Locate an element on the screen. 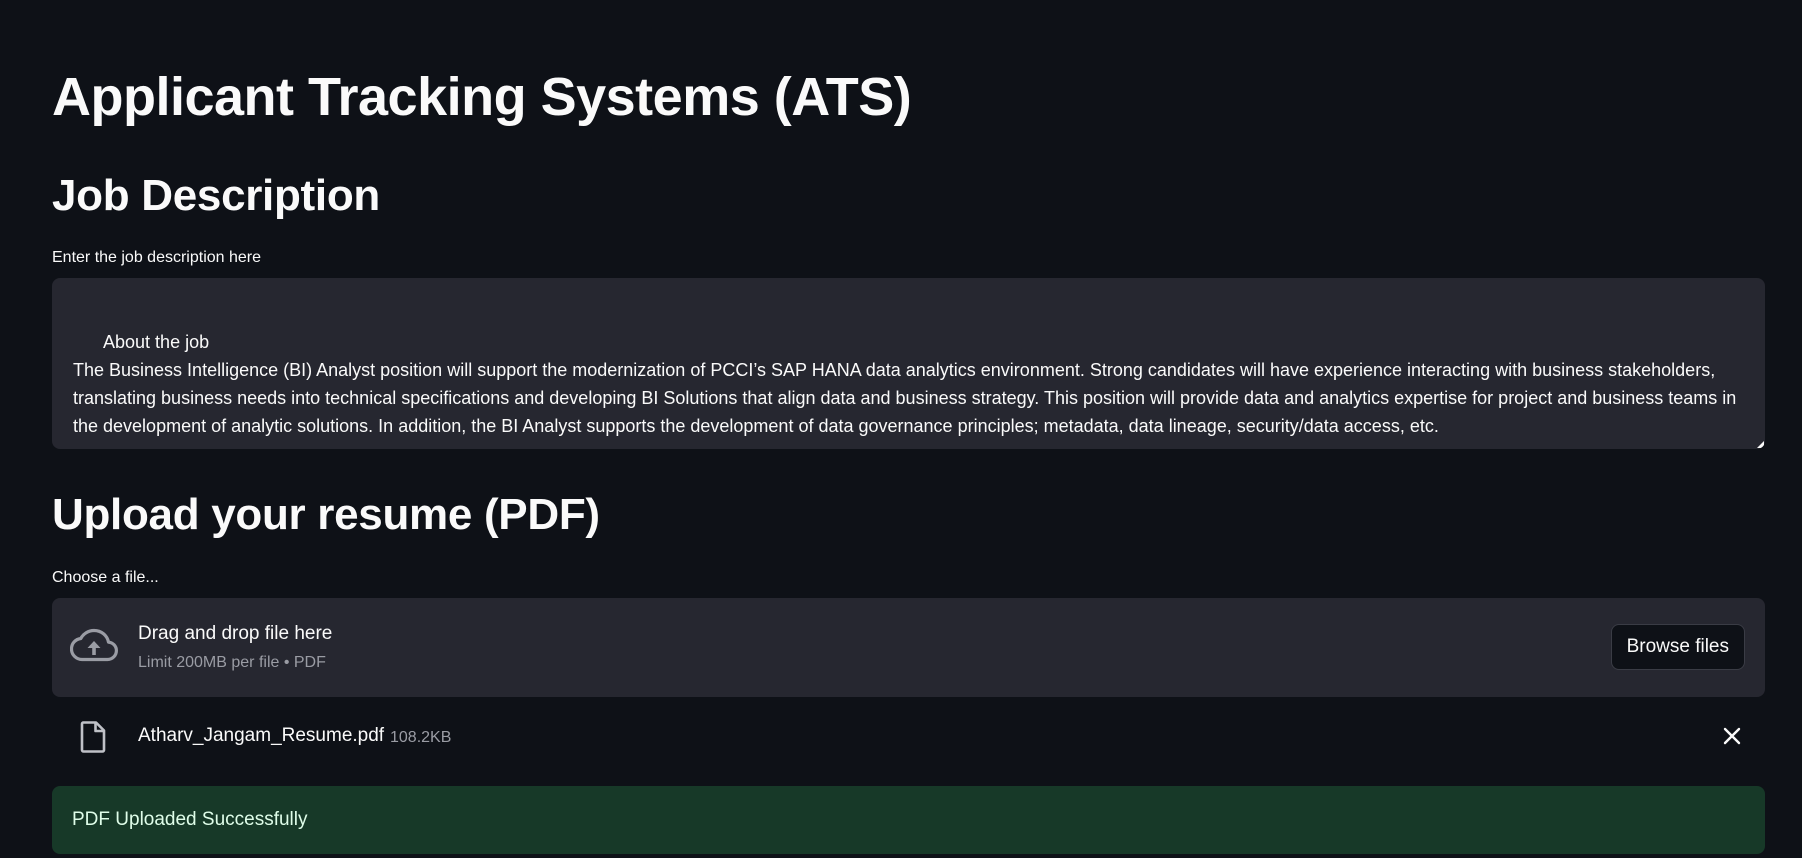 The height and width of the screenshot is (858, 1802). cloud-upload-icon is located at coordinates (94, 645).